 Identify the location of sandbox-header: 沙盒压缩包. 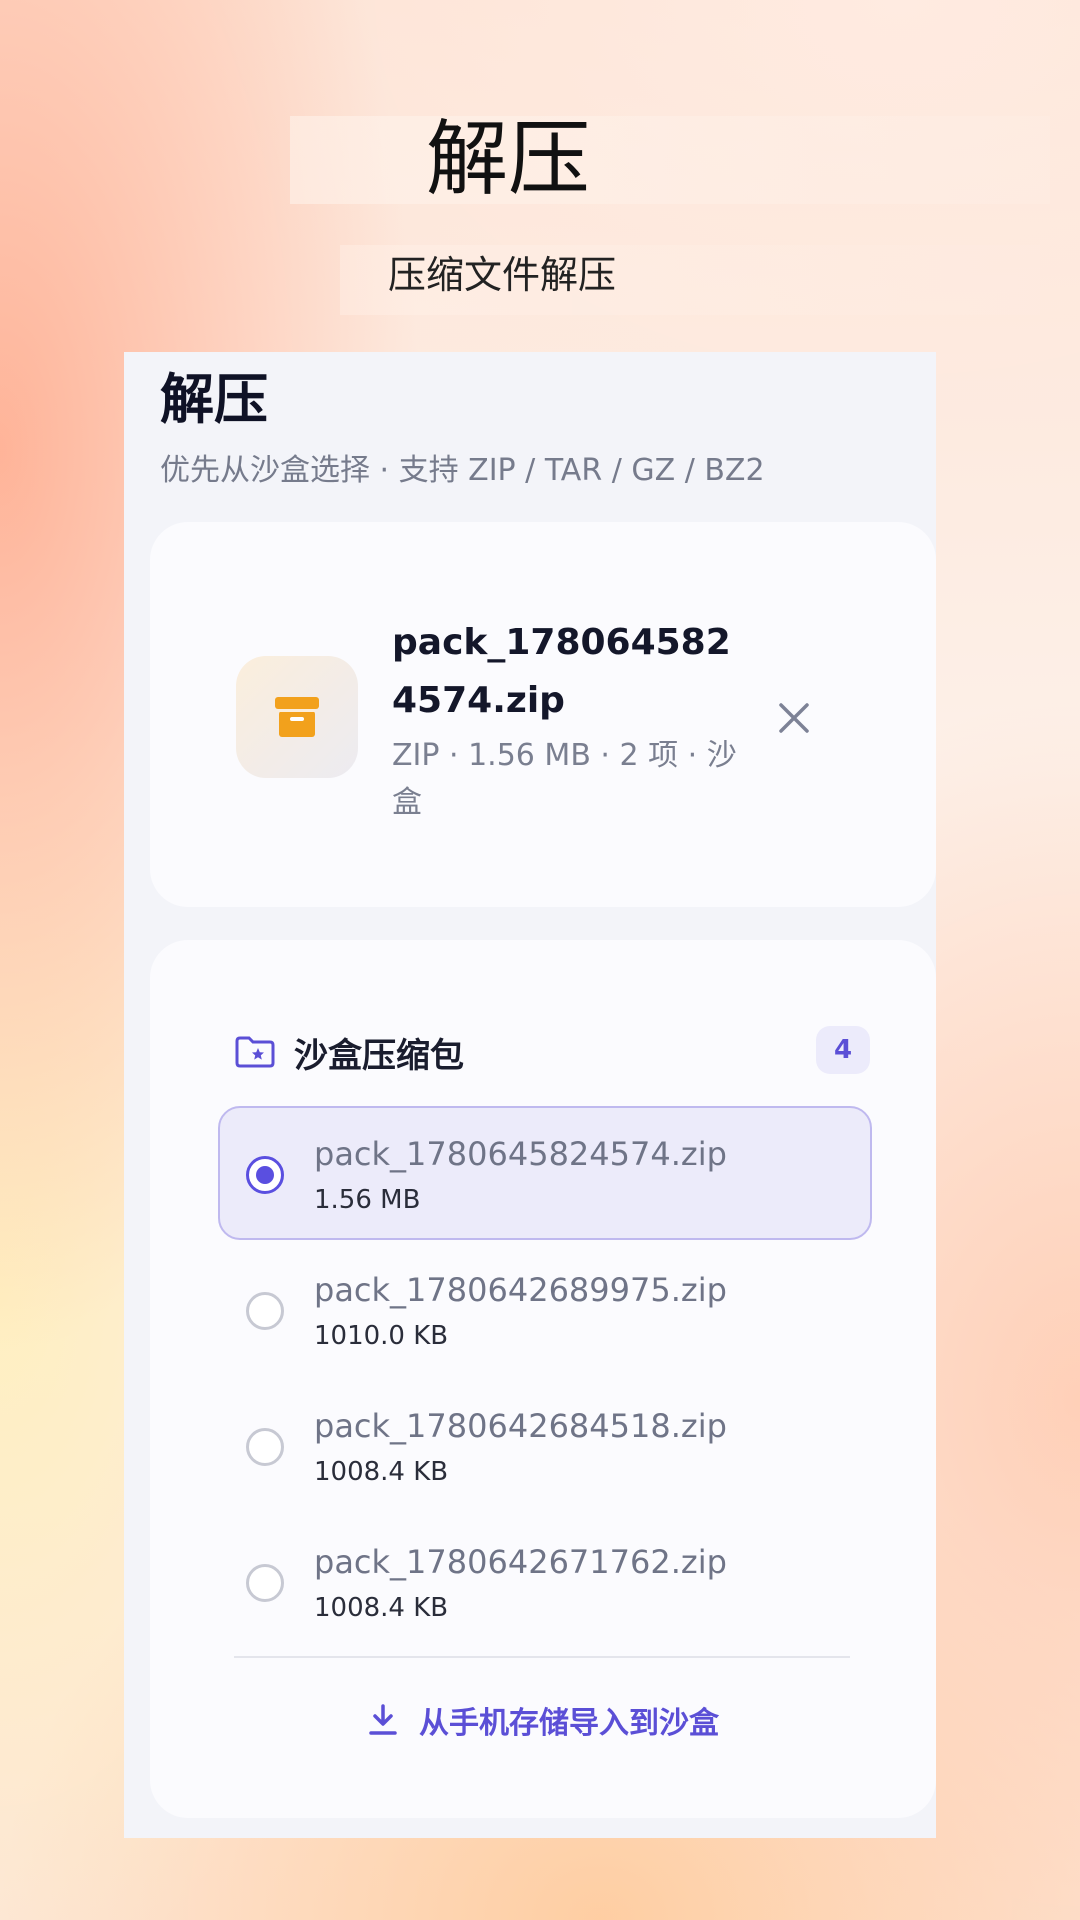
(349, 1052).